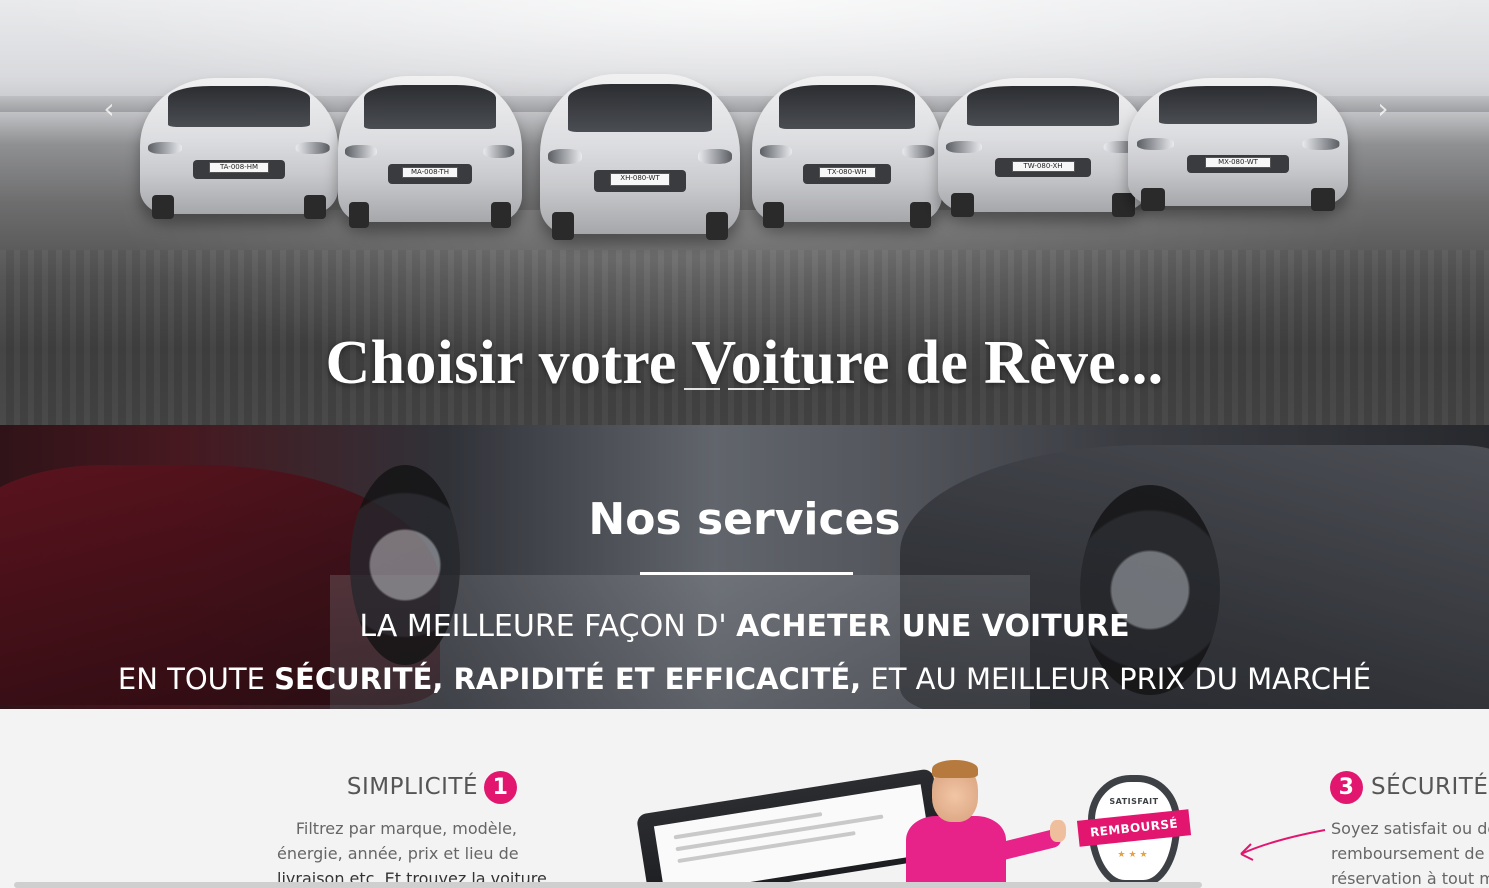  What do you see at coordinates (500, 787) in the screenshot?
I see `step-number-badge: 1` at bounding box center [500, 787].